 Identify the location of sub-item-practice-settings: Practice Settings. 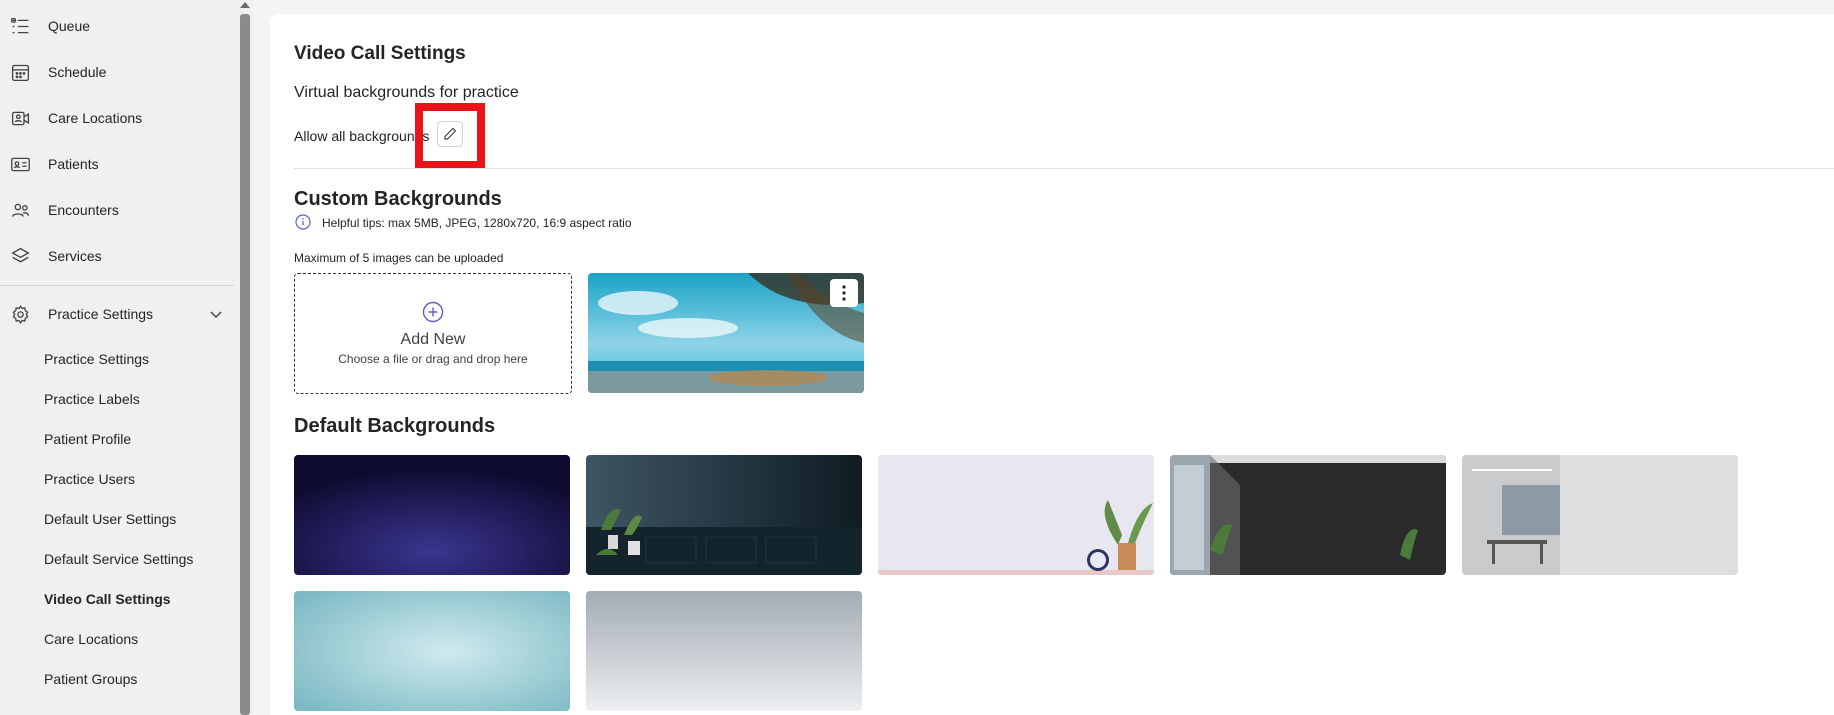
(96, 359).